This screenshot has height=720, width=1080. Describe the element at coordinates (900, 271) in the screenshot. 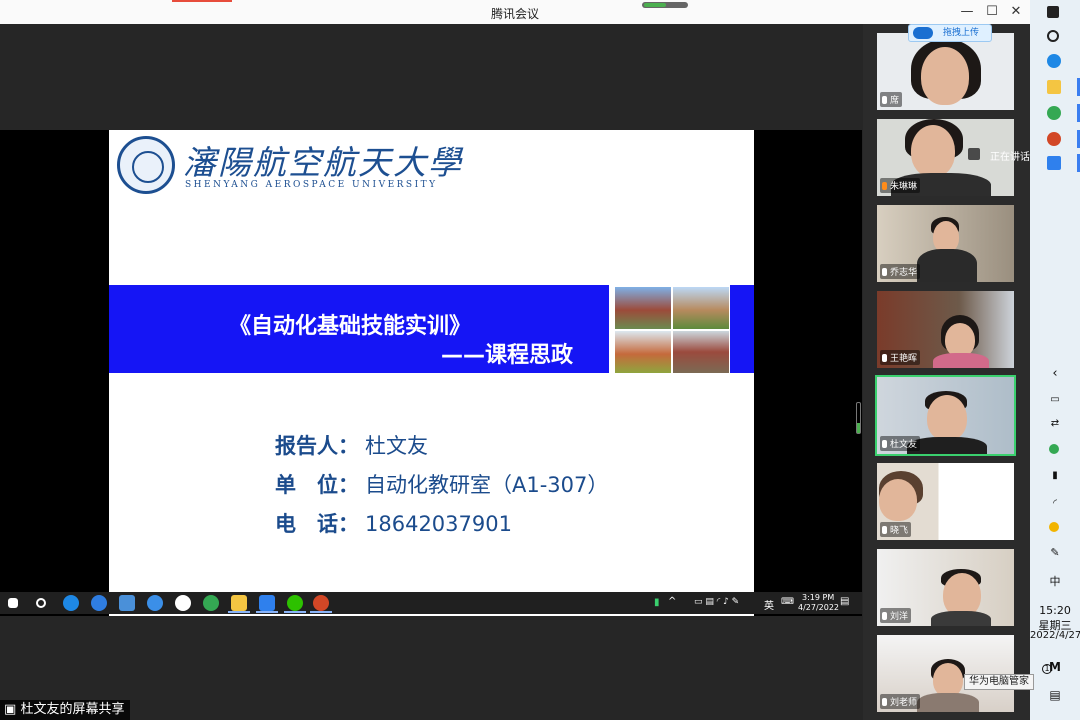

I see `participant-name: 乔志华` at that location.